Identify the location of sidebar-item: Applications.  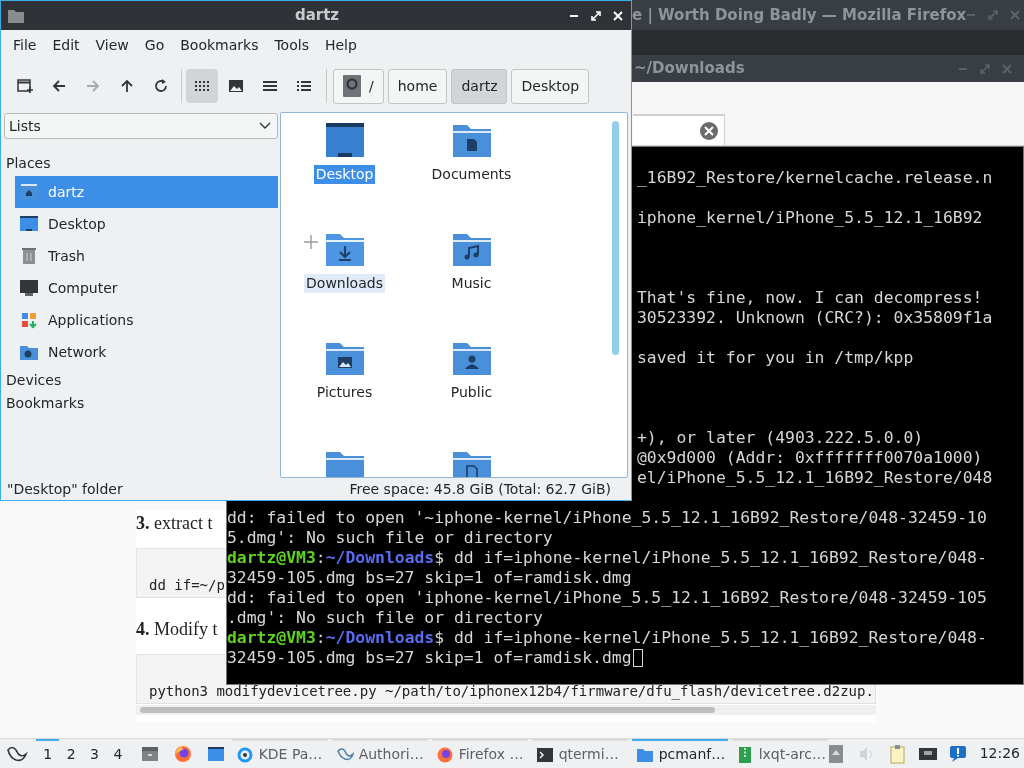
(146, 320).